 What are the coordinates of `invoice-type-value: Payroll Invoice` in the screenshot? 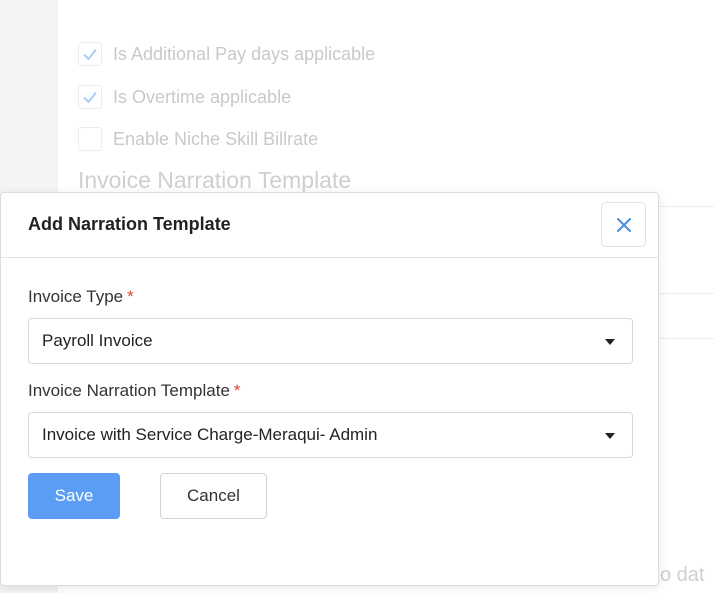 It's located at (97, 340).